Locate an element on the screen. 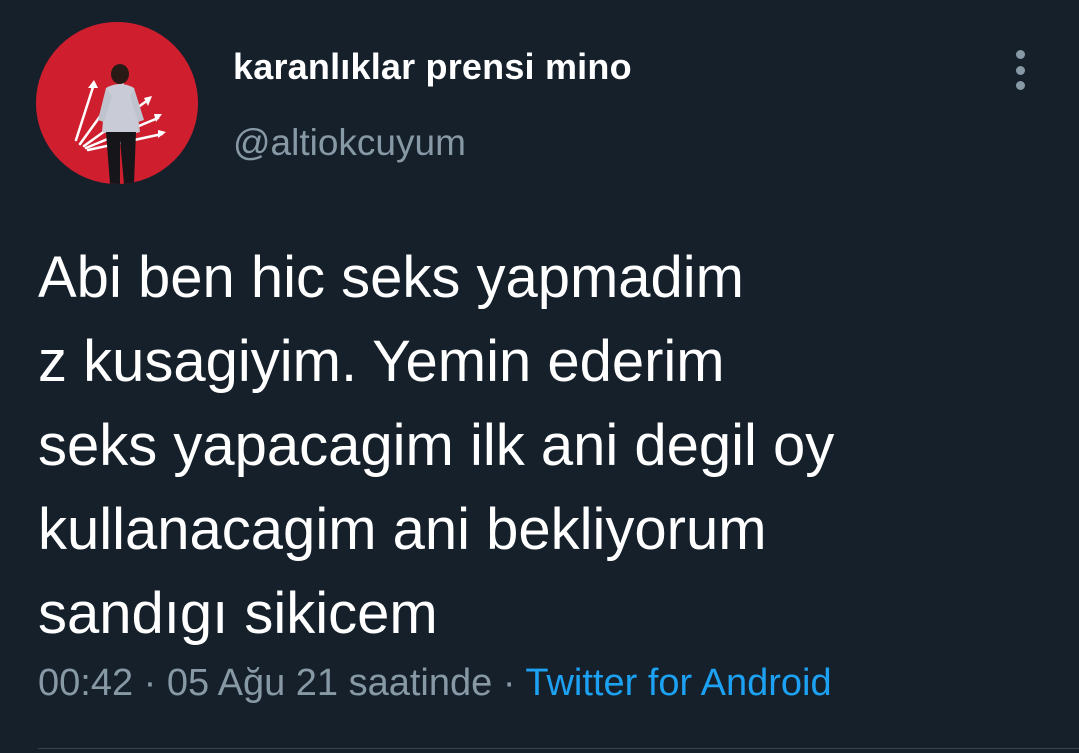  user-handle: @altiokcuyum is located at coordinates (349, 143).